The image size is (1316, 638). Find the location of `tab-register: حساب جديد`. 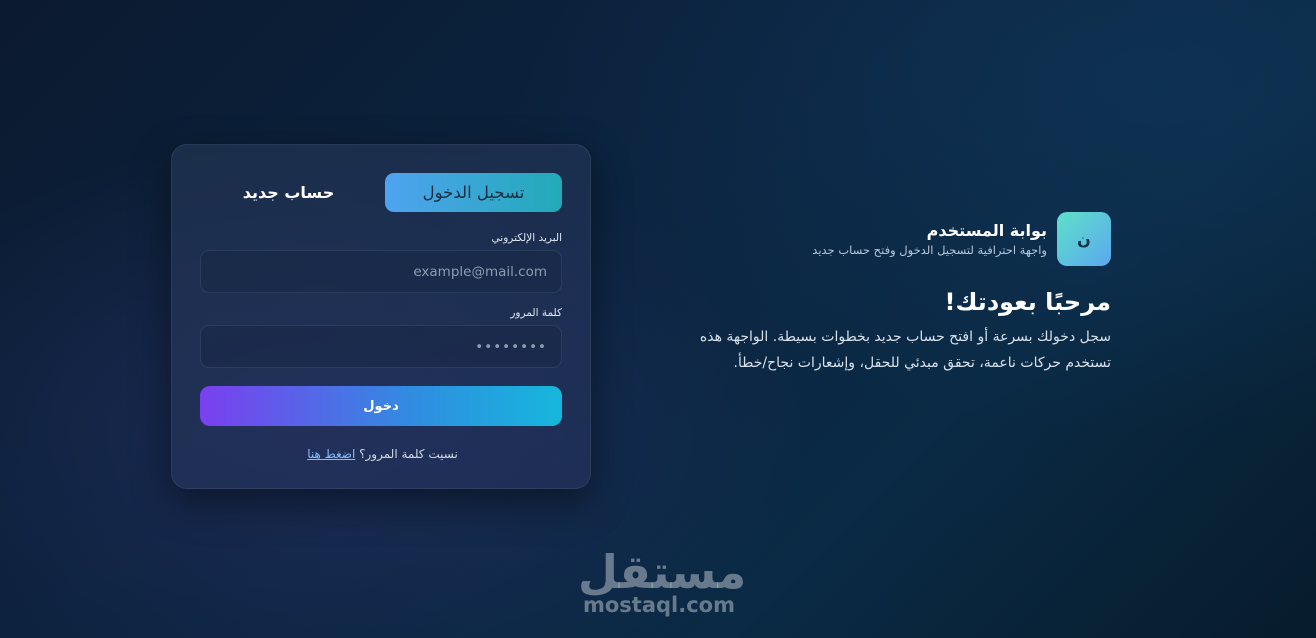

tab-register: حساب جديد is located at coordinates (288, 192).